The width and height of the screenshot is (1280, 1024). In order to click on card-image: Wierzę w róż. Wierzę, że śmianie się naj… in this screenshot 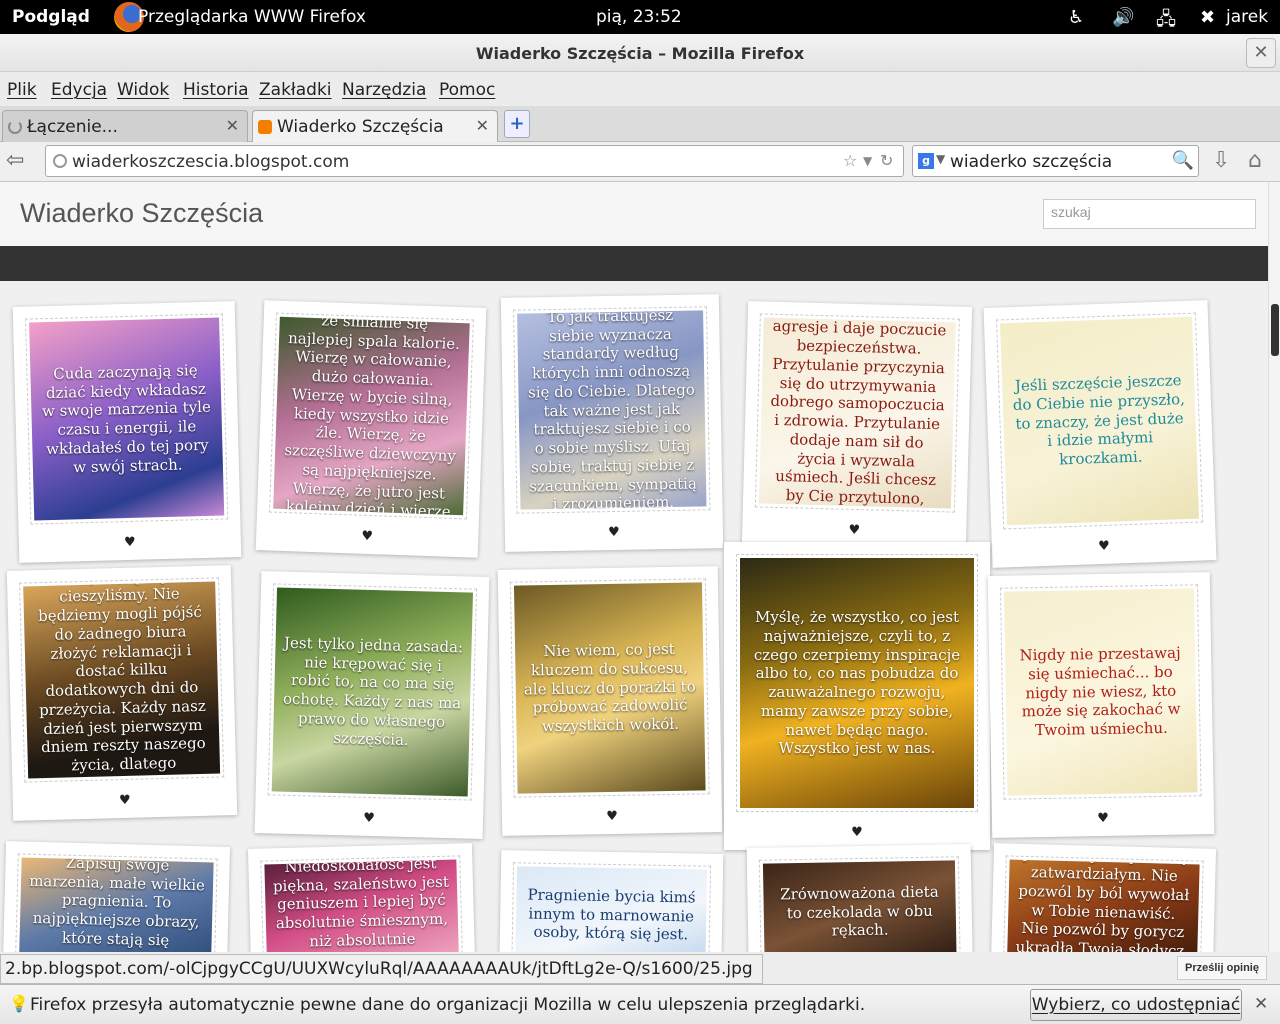, I will do `click(371, 416)`.